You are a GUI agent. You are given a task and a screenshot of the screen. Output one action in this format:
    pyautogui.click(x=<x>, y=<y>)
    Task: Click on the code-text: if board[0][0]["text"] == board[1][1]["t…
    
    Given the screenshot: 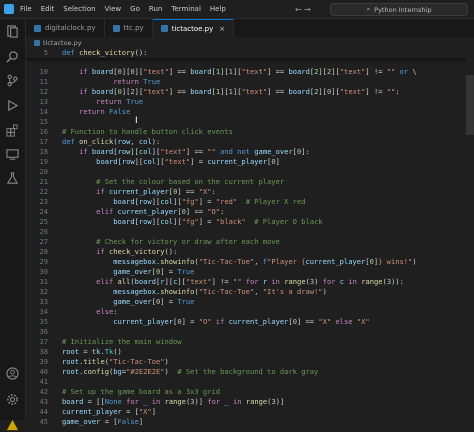 What is the action you would take?
    pyautogui.click(x=248, y=71)
    